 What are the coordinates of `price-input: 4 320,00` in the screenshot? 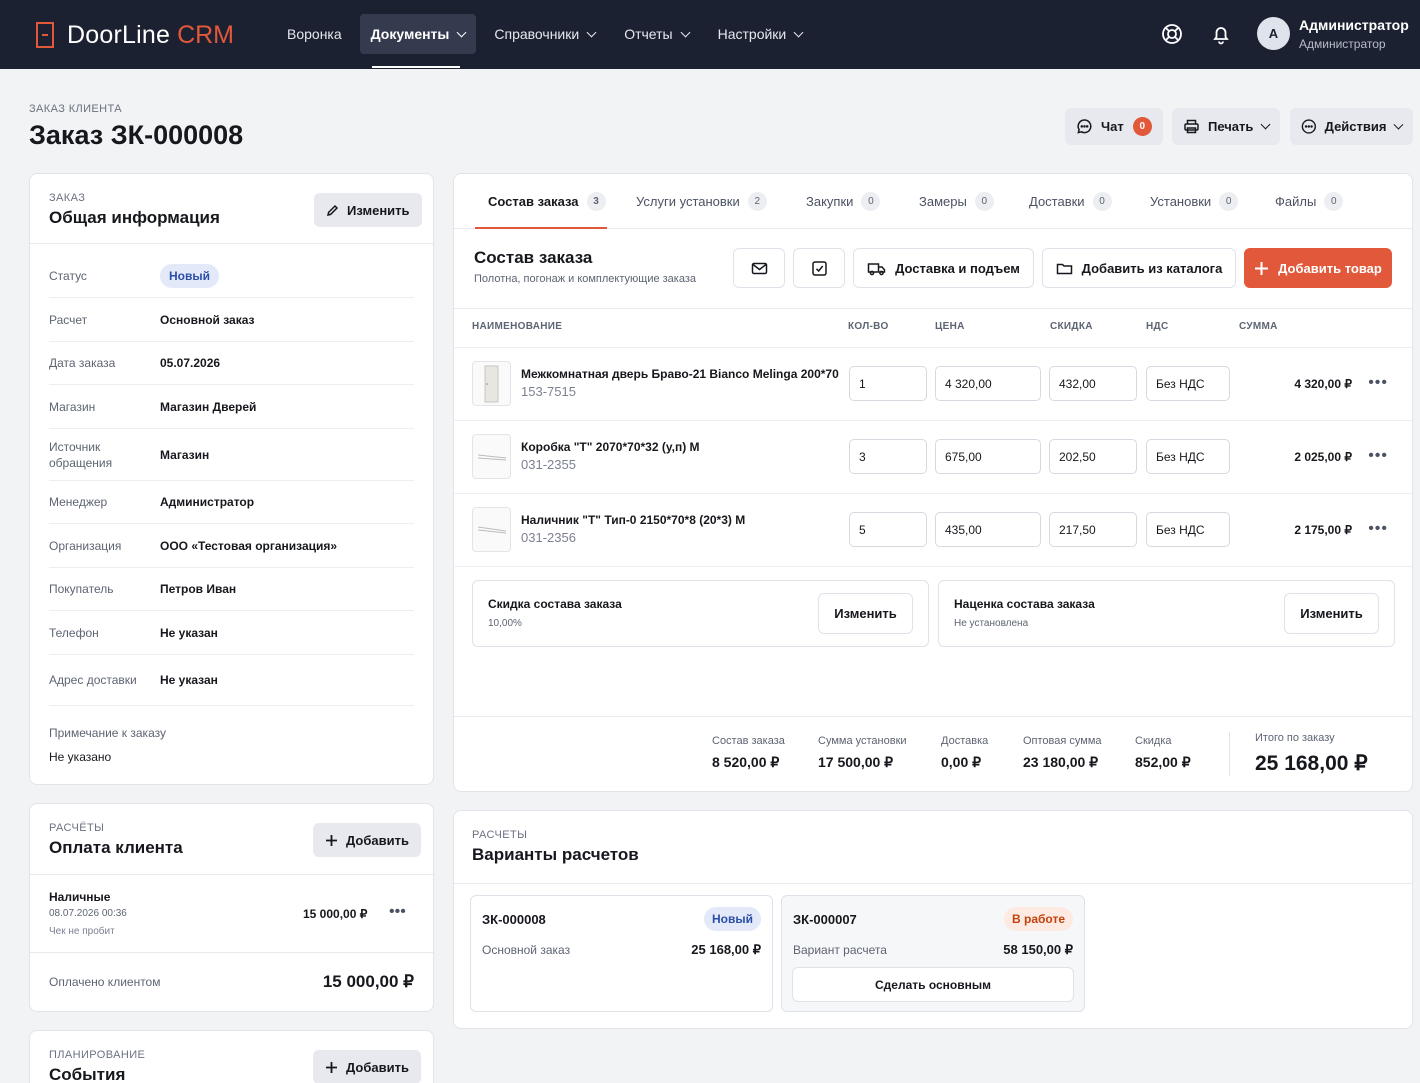 It's located at (988, 383).